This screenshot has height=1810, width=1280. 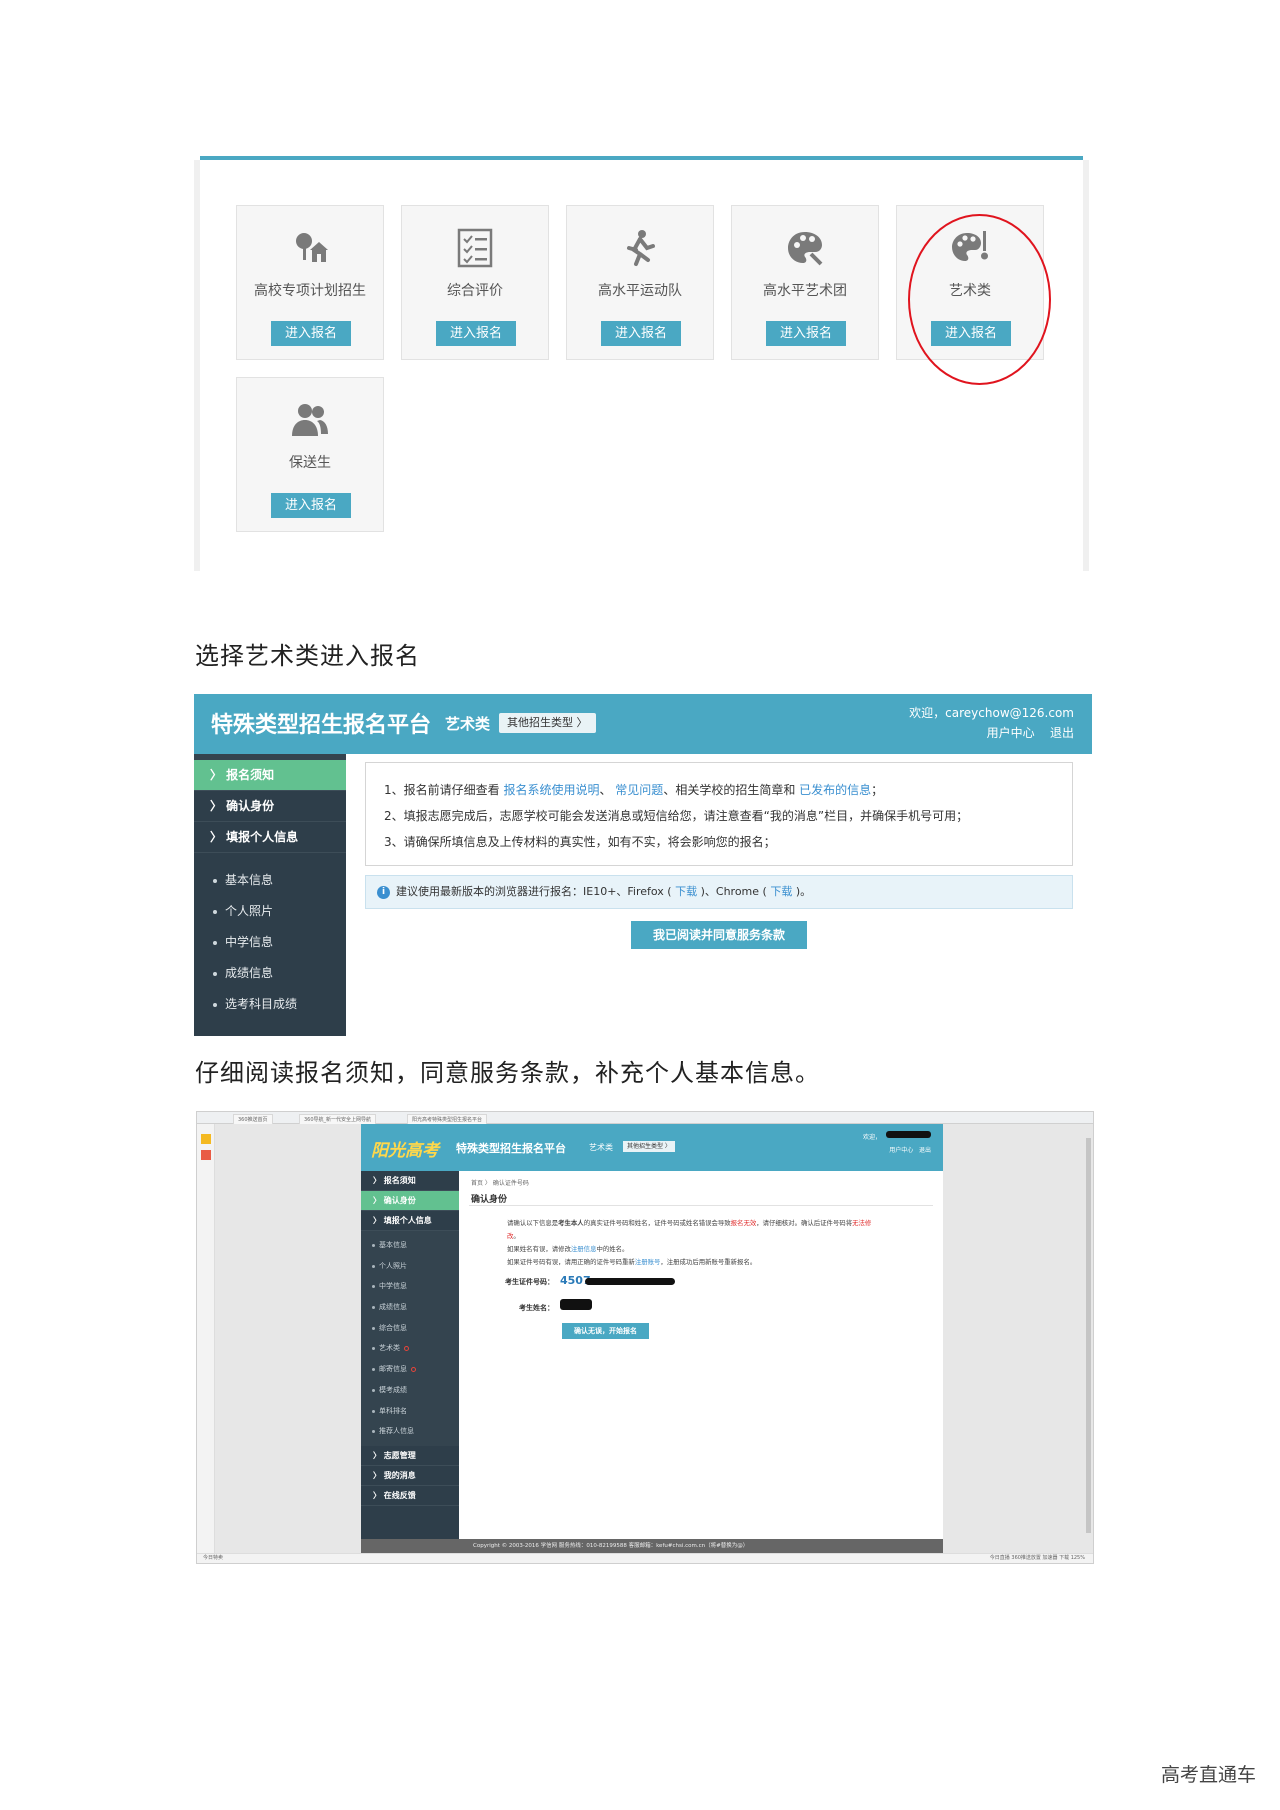 What do you see at coordinates (270, 973) in the screenshot?
I see `submenu-scores: 成绩信息` at bounding box center [270, 973].